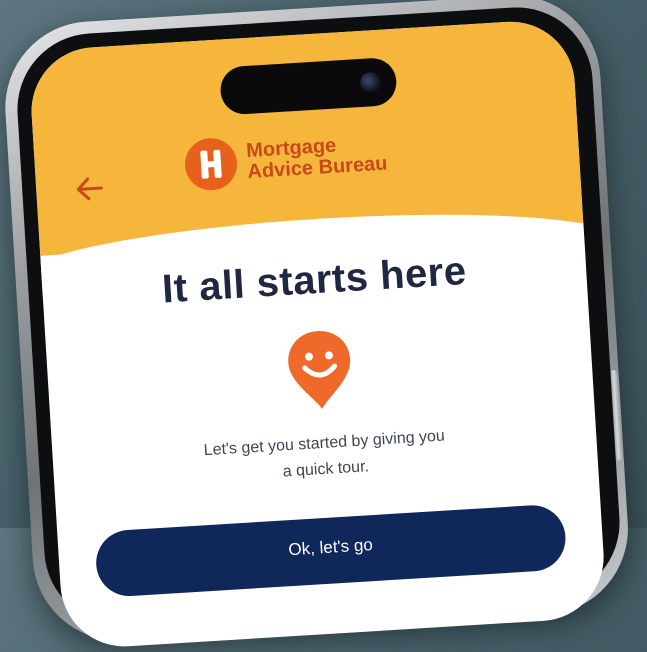 The width and height of the screenshot is (647, 652). What do you see at coordinates (317, 158) in the screenshot?
I see `brand-name: Mortgage Advice Bureau` at bounding box center [317, 158].